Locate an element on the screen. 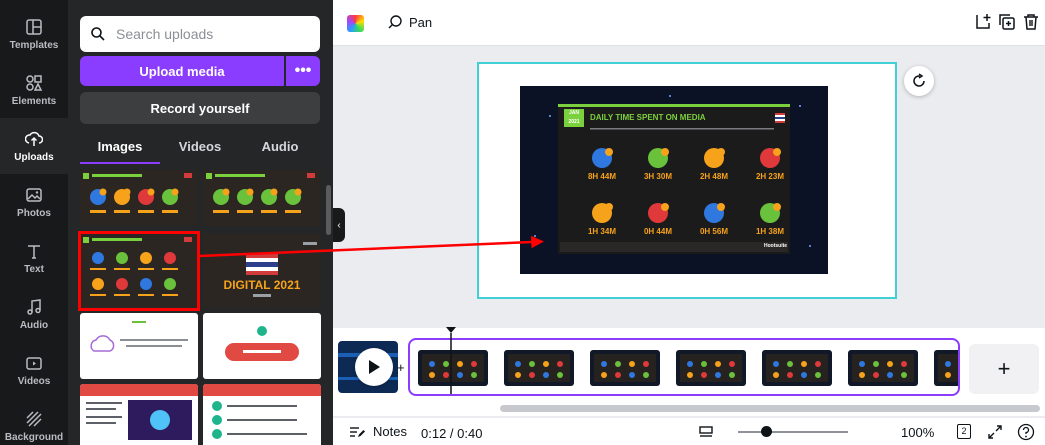 The image size is (1045, 445). bottom-bar: Notes 0:12 / 0:40 100% 2 is located at coordinates (689, 431).